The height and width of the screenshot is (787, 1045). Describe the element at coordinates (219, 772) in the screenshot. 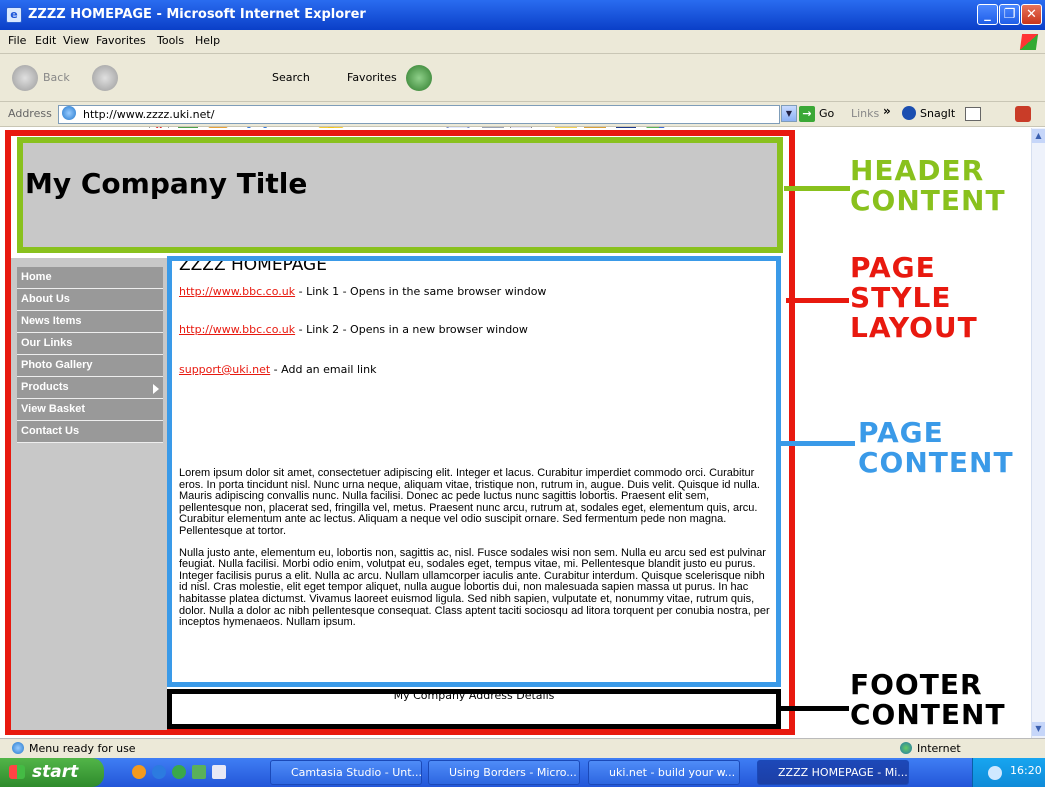

I see `quicklaunch-desktop-icon` at that location.